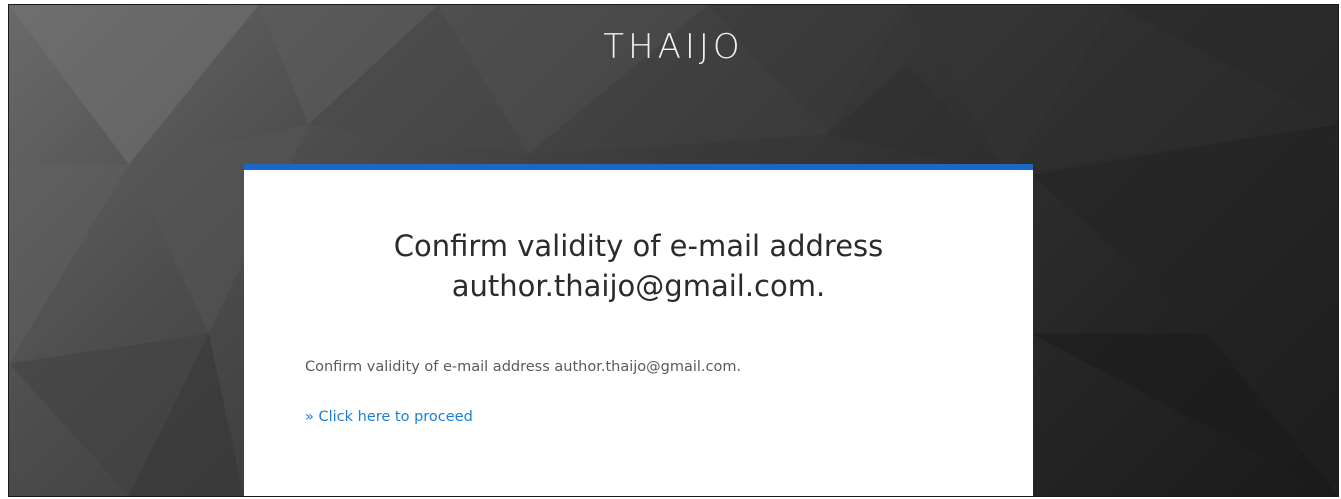 This screenshot has width=1341, height=499. Describe the element at coordinates (638, 246) in the screenshot. I see `page-title-line-1: Confirm validity of e-mail address` at that location.